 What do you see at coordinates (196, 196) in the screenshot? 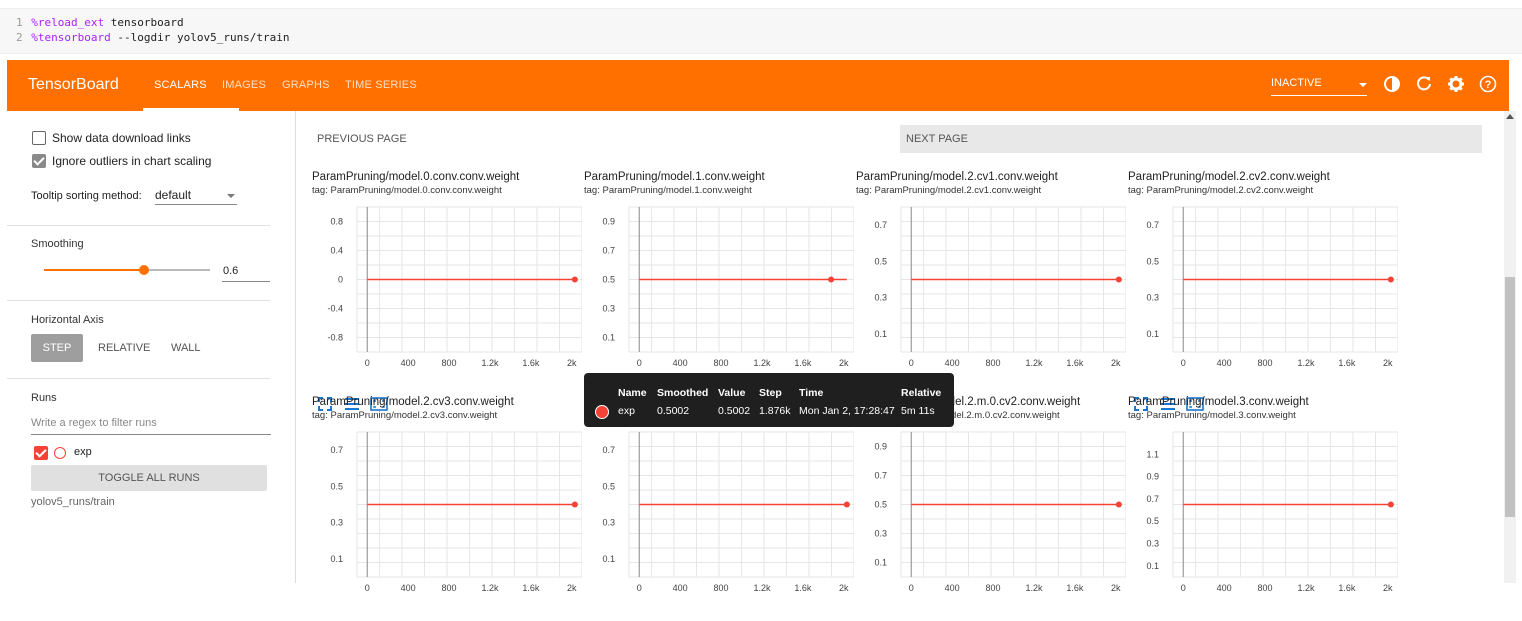
I see `tooltip-sorting-select: default` at bounding box center [196, 196].